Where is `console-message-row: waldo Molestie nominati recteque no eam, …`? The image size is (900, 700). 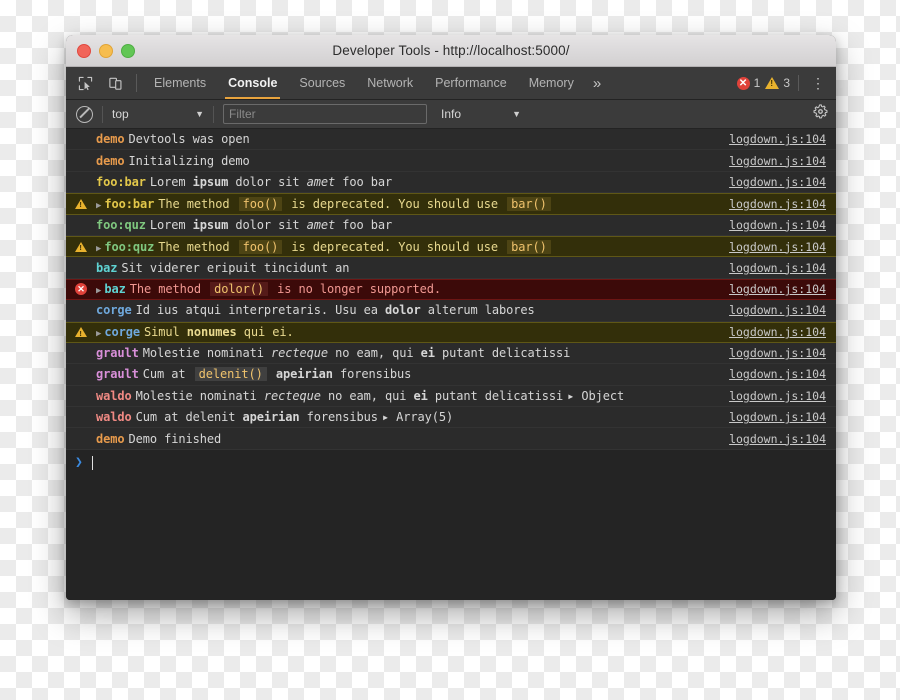
console-message-row: waldo Molestie nominati recteque no eam, … is located at coordinates (451, 396).